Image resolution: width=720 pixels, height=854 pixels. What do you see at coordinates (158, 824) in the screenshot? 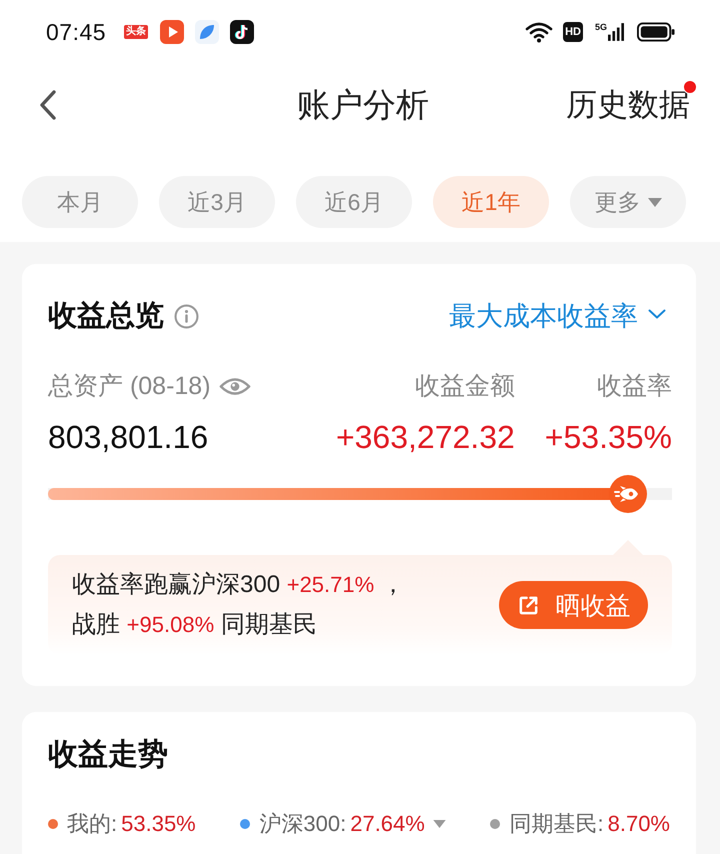
I see `legend-value: 53.35%` at bounding box center [158, 824].